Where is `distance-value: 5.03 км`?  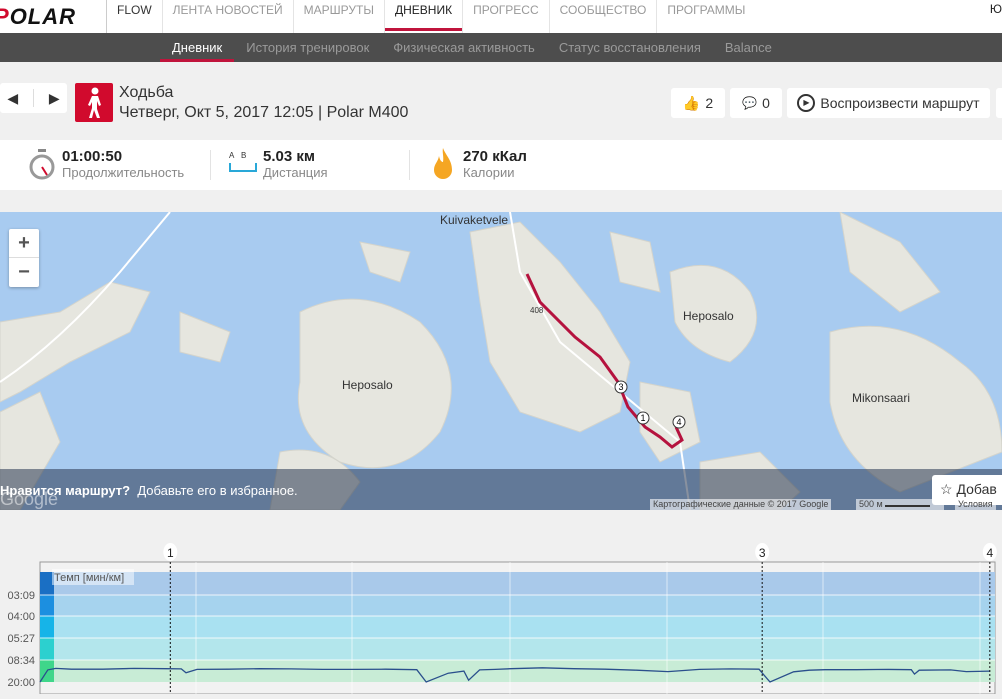 distance-value: 5.03 км is located at coordinates (289, 156).